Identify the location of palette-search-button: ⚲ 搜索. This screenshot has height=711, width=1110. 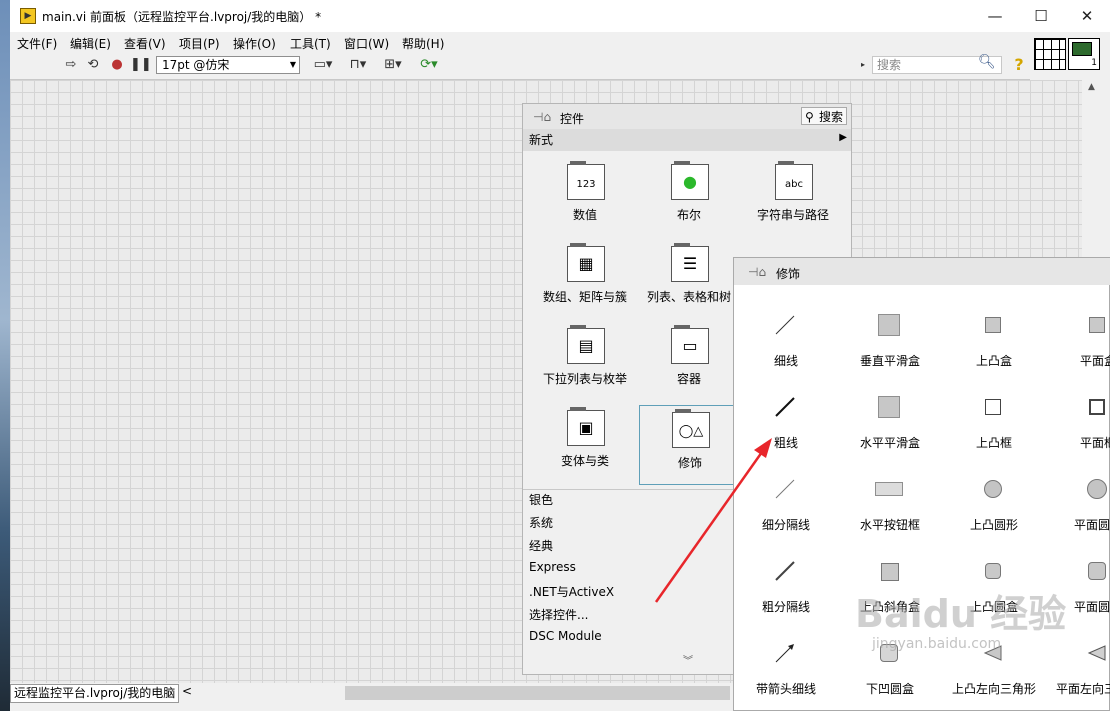
(824, 116).